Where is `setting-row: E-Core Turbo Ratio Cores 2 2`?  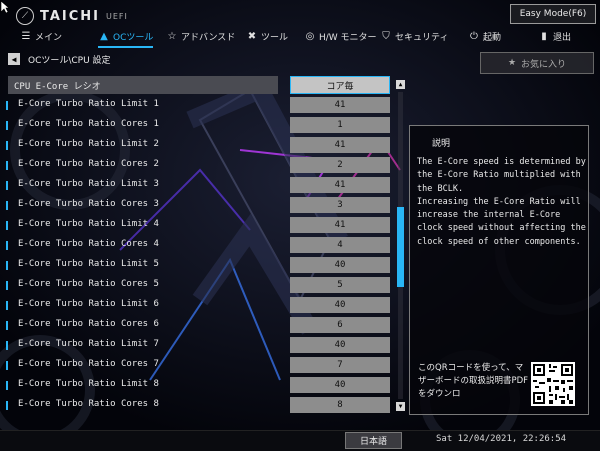
setting-row: E-Core Turbo Ratio Cores 2 2 is located at coordinates (200, 165).